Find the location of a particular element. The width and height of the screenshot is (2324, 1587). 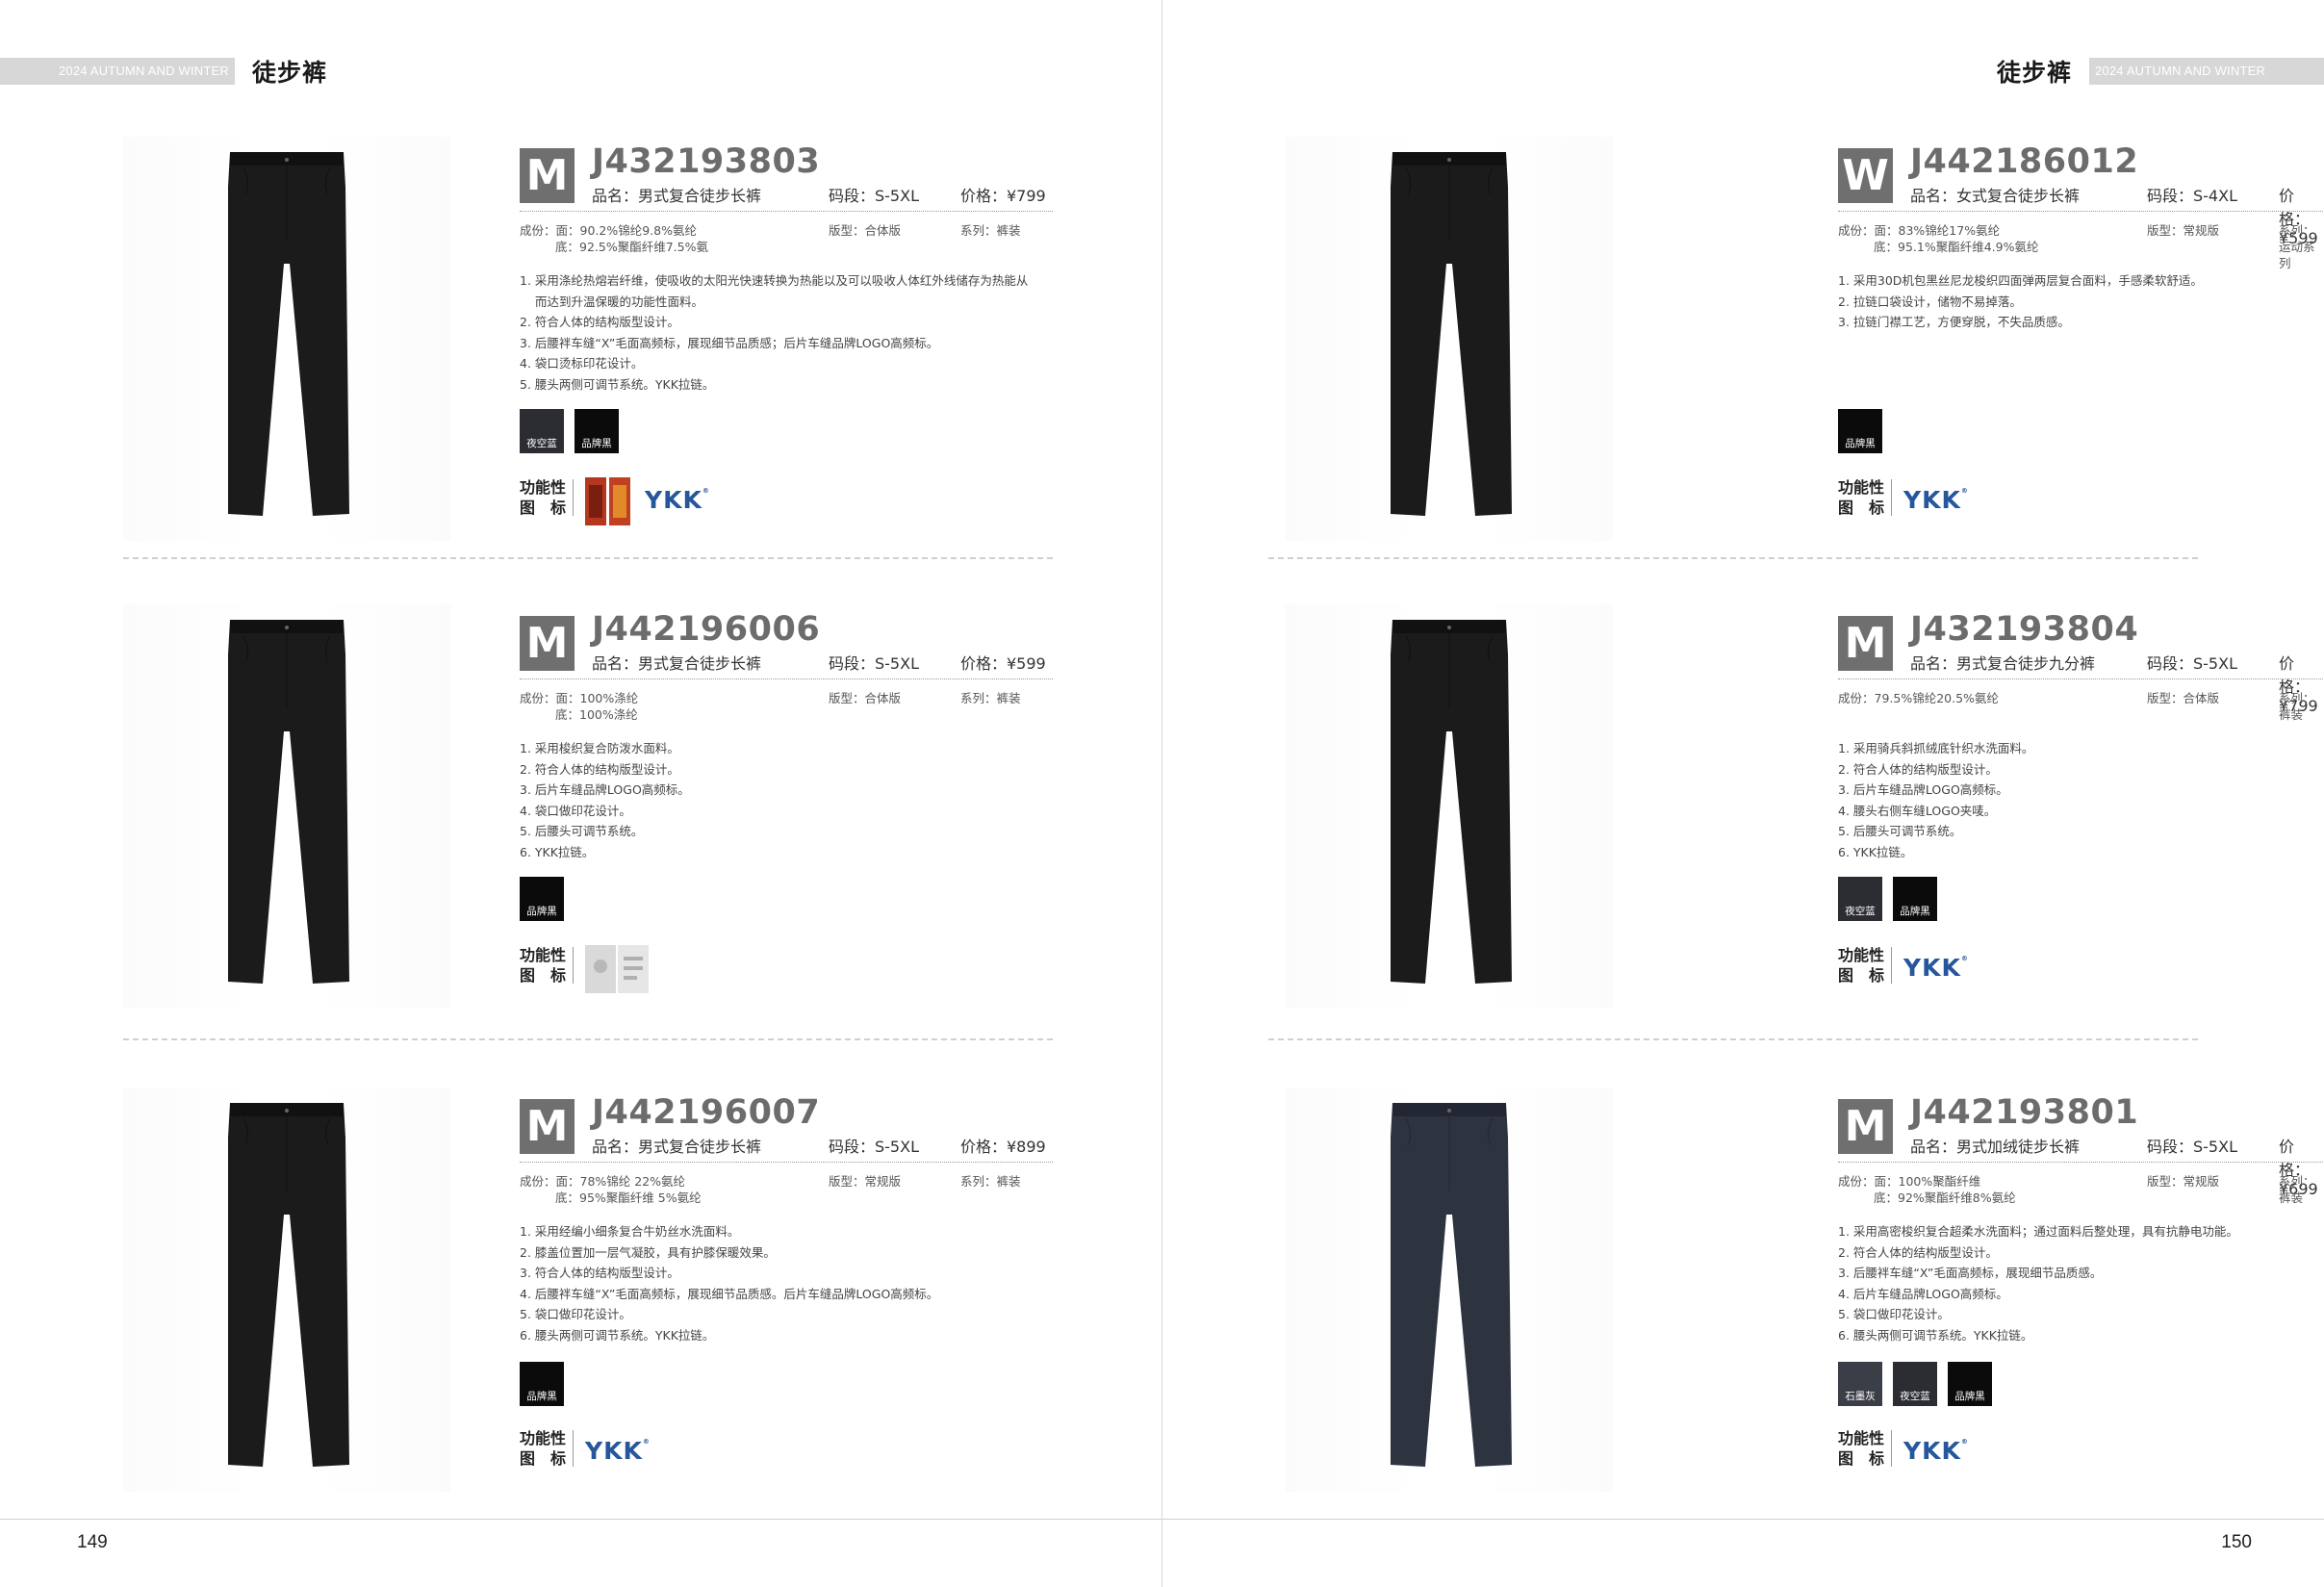

feature-item: 4. 后腰袢车缝“X”毛面高频标，展现细节品质感。后片车缝品牌LOGO高频标。 is located at coordinates (730, 1293).